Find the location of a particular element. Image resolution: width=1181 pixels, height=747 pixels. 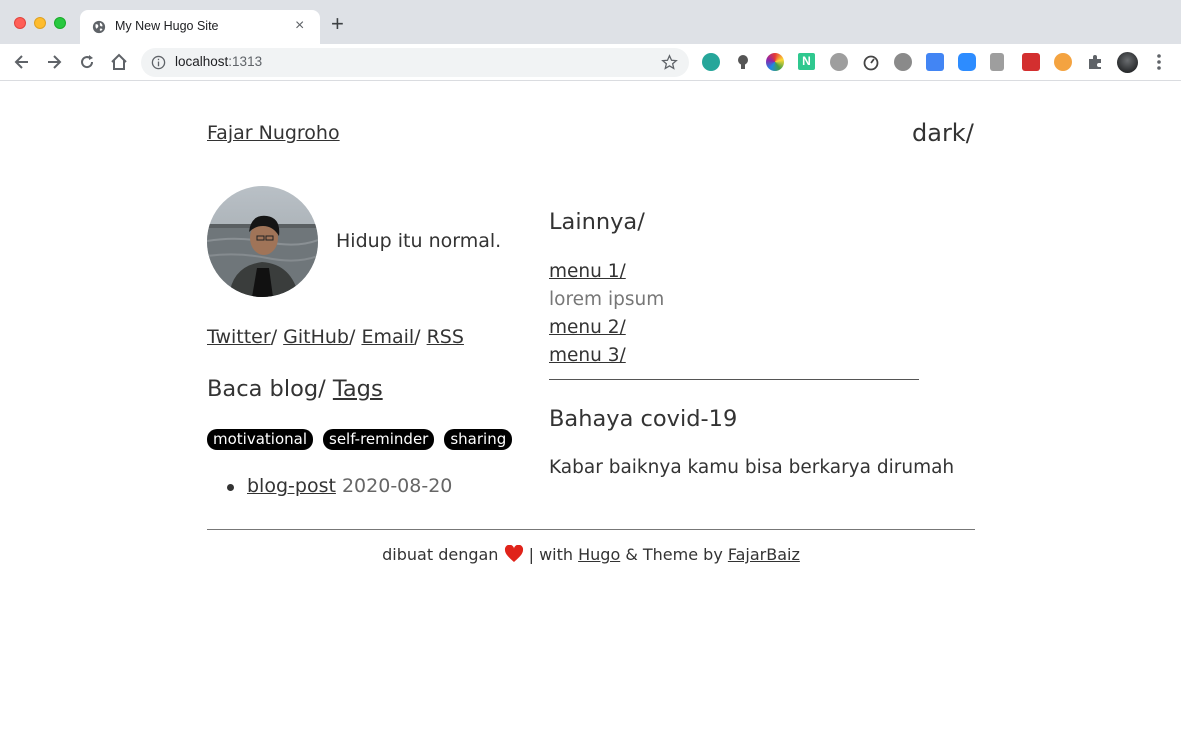

info-icon is located at coordinates (158, 62).